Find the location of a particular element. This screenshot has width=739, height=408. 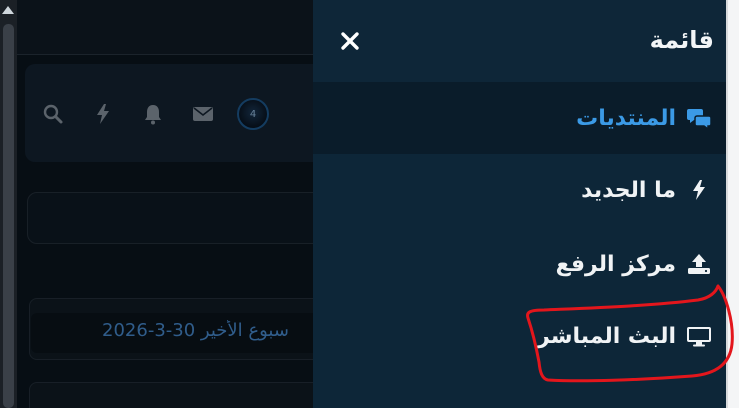

close-icon is located at coordinates (350, 41).